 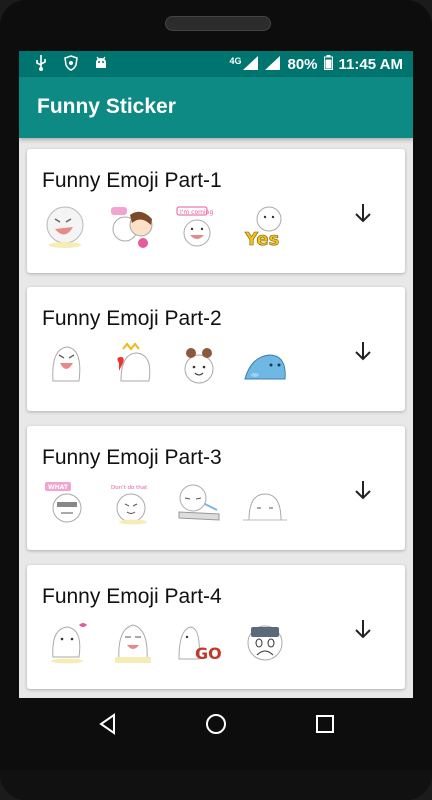 What do you see at coordinates (129, 488) in the screenshot?
I see `svg-text: Don't do that` at bounding box center [129, 488].